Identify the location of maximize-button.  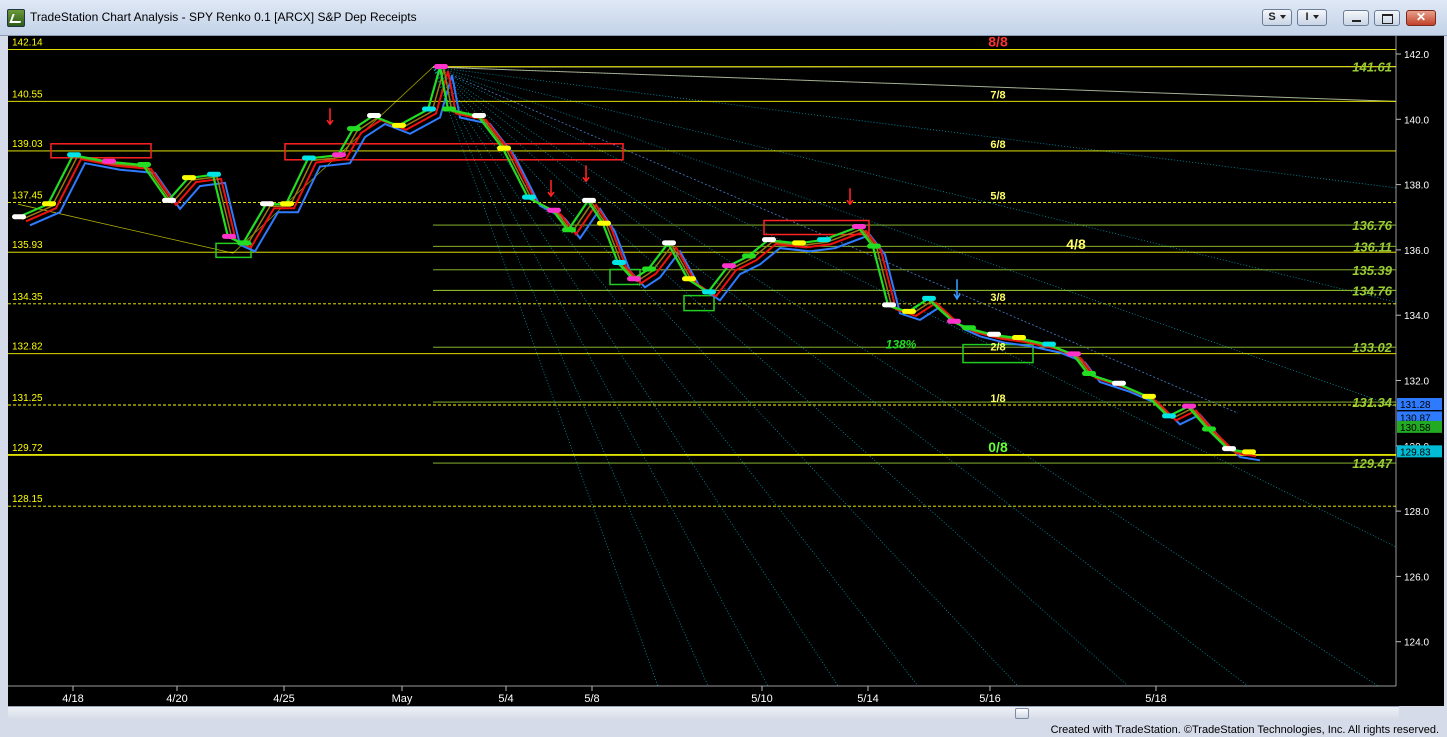
(1387, 18).